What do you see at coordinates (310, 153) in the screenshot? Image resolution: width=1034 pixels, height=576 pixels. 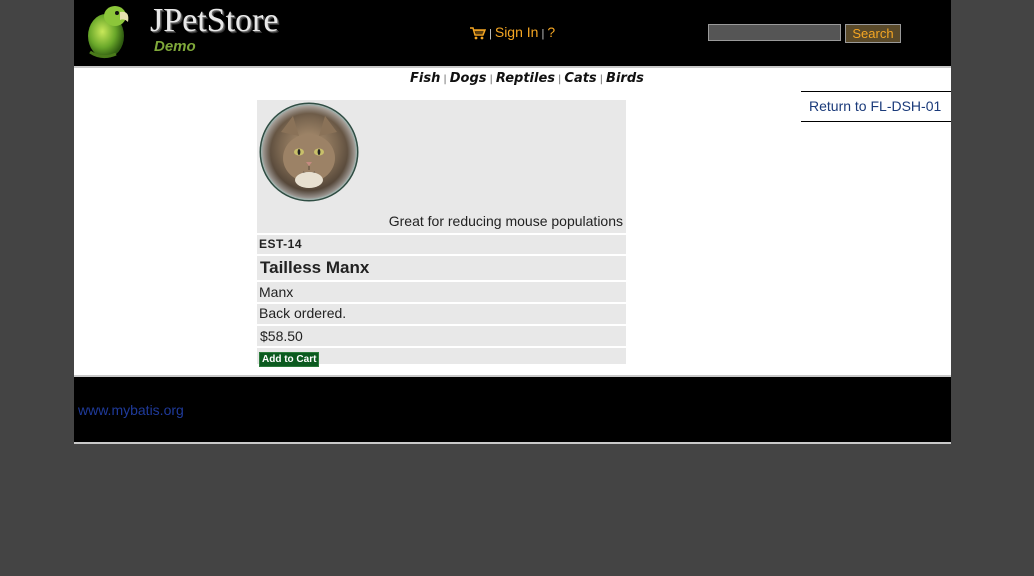 I see `cat-photo` at bounding box center [310, 153].